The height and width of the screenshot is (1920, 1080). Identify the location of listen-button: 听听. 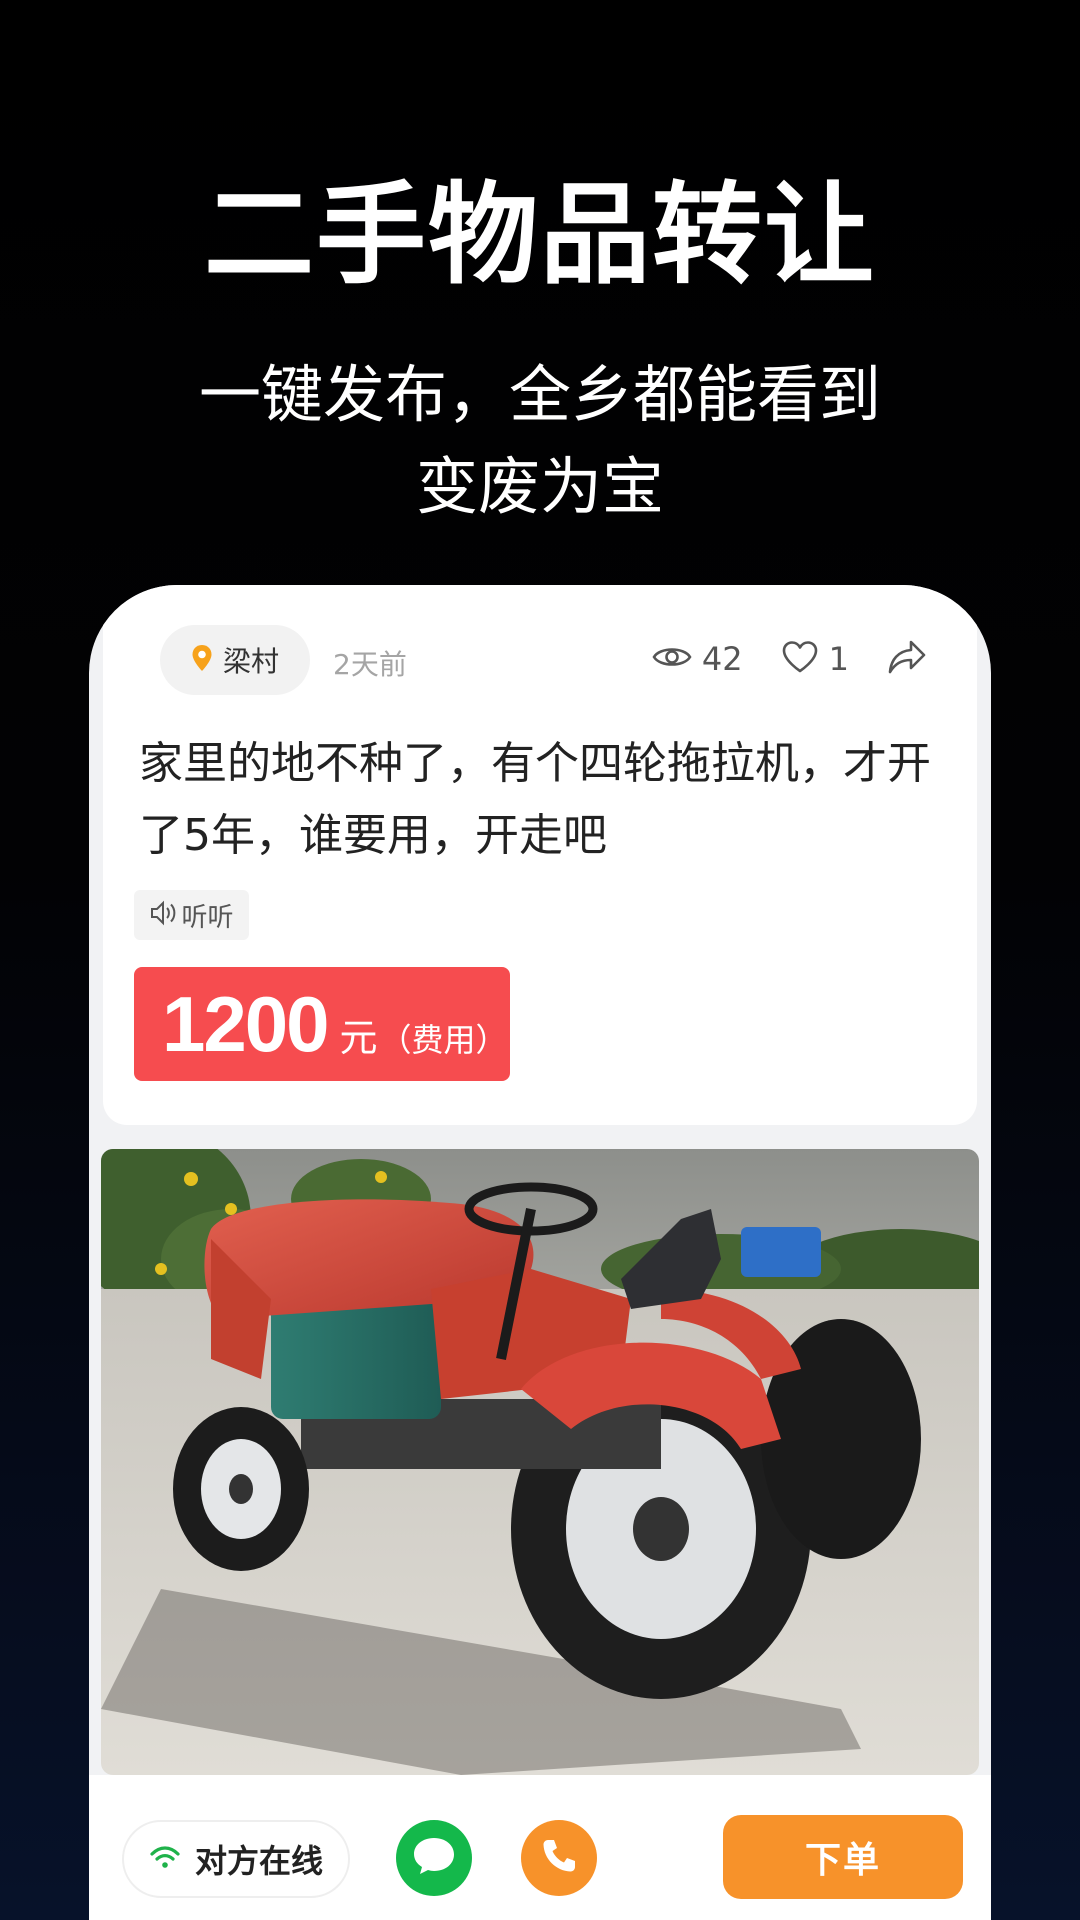
(191, 915).